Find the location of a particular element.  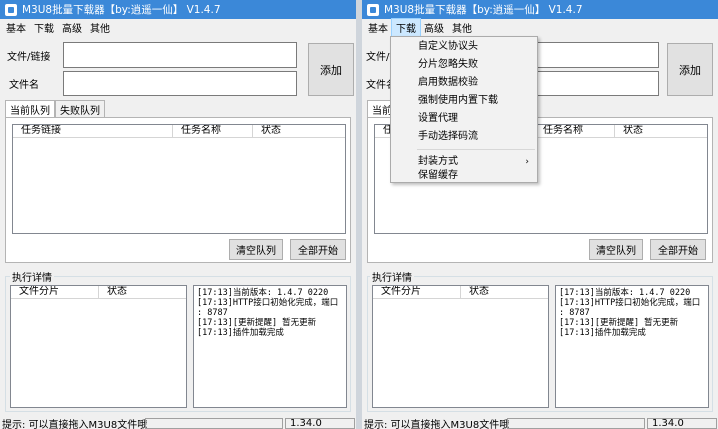

url-label: 文件/链接 is located at coordinates (29, 57).